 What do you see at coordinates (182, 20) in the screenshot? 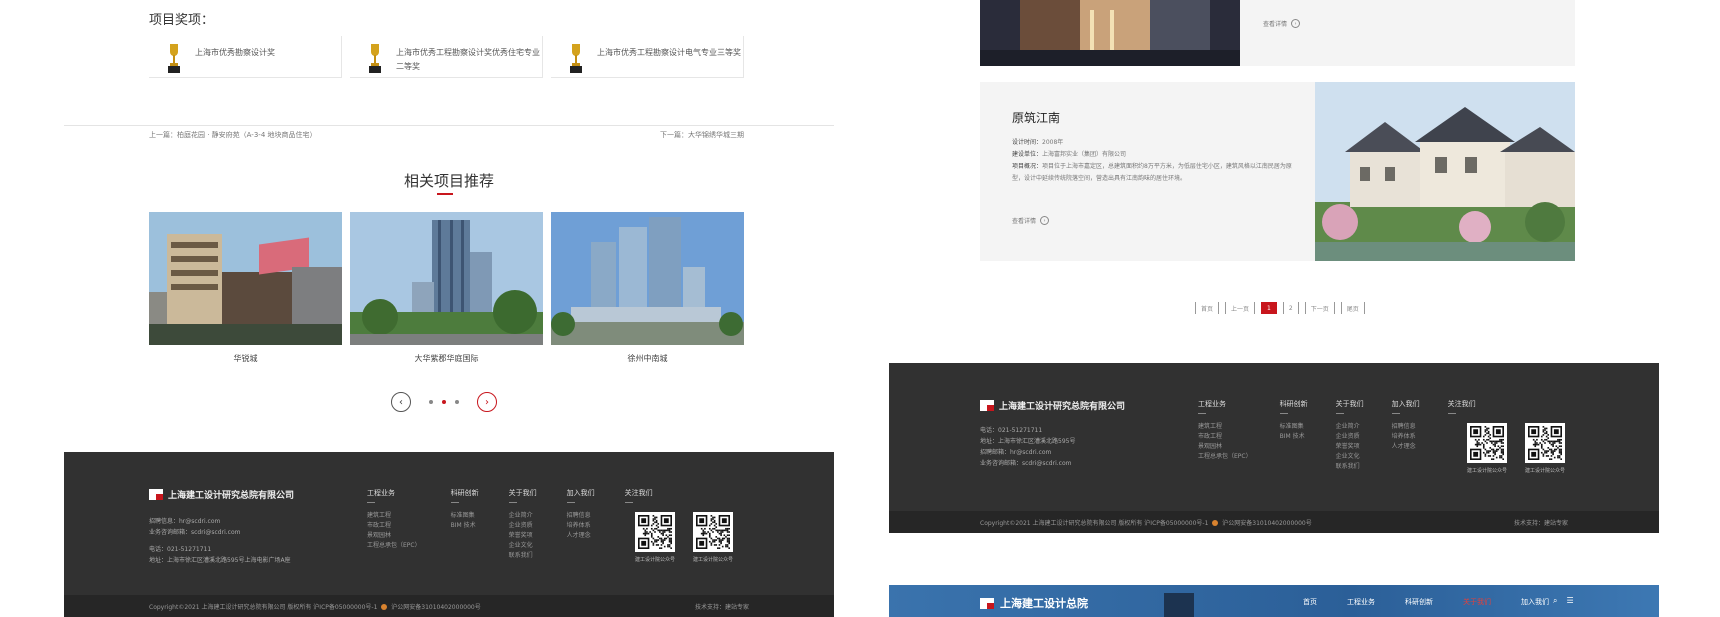
I see `awards-title: 项目奖项：` at bounding box center [182, 20].